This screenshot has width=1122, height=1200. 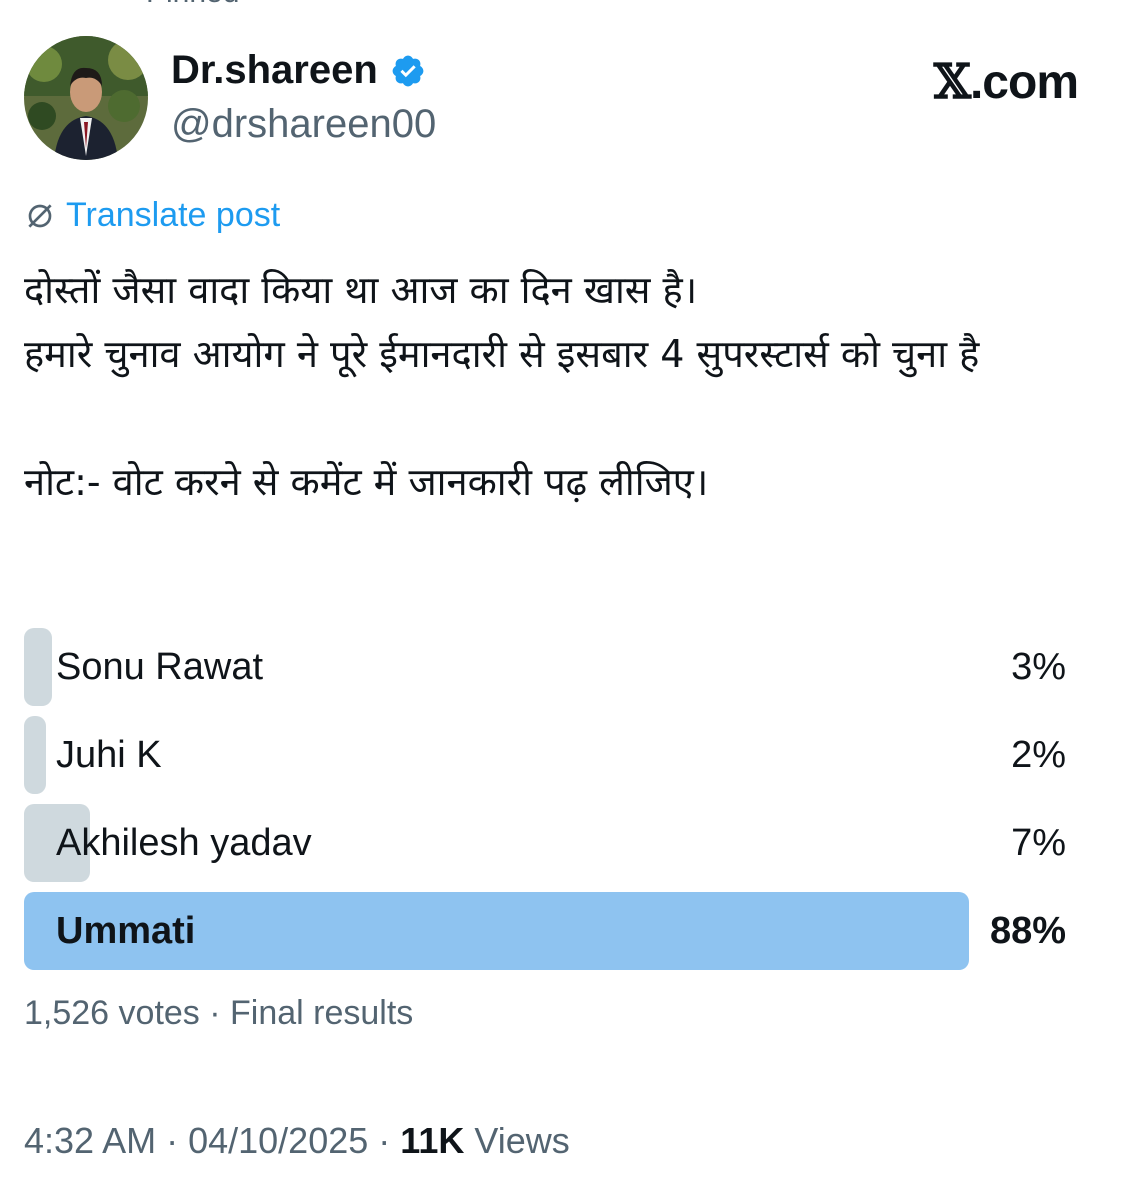 I want to click on author-name-row: Dr.shareen, so click(x=298, y=70).